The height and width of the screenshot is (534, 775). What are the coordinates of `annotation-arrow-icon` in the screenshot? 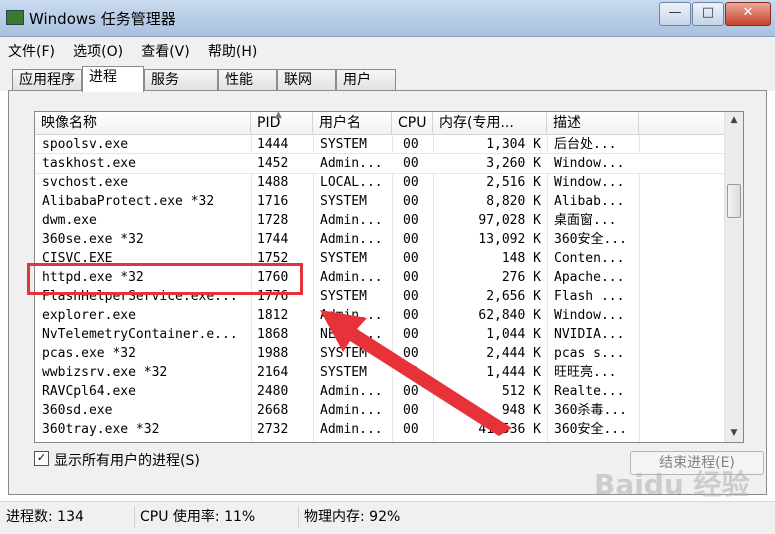 It's located at (416, 373).